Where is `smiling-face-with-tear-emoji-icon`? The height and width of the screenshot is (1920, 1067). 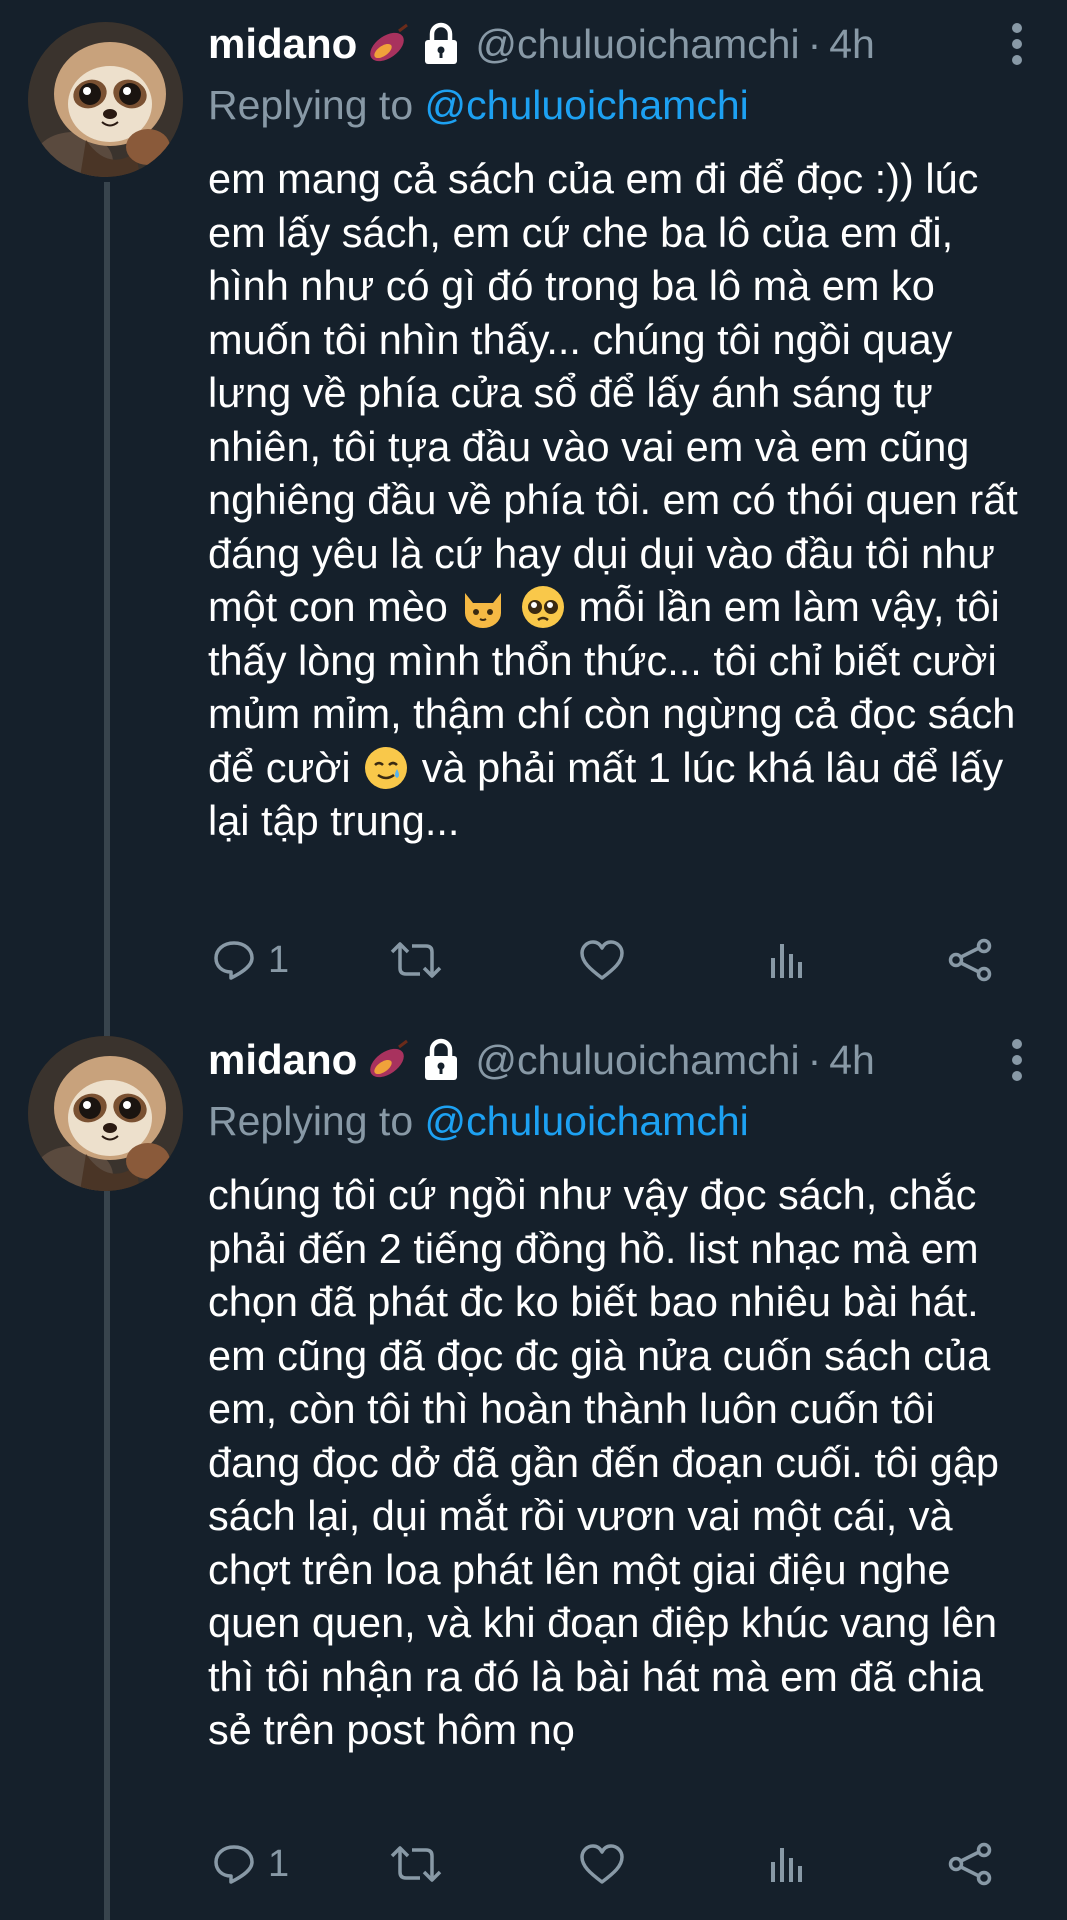
smiling-face-with-tear-emoji-icon is located at coordinates (386, 768).